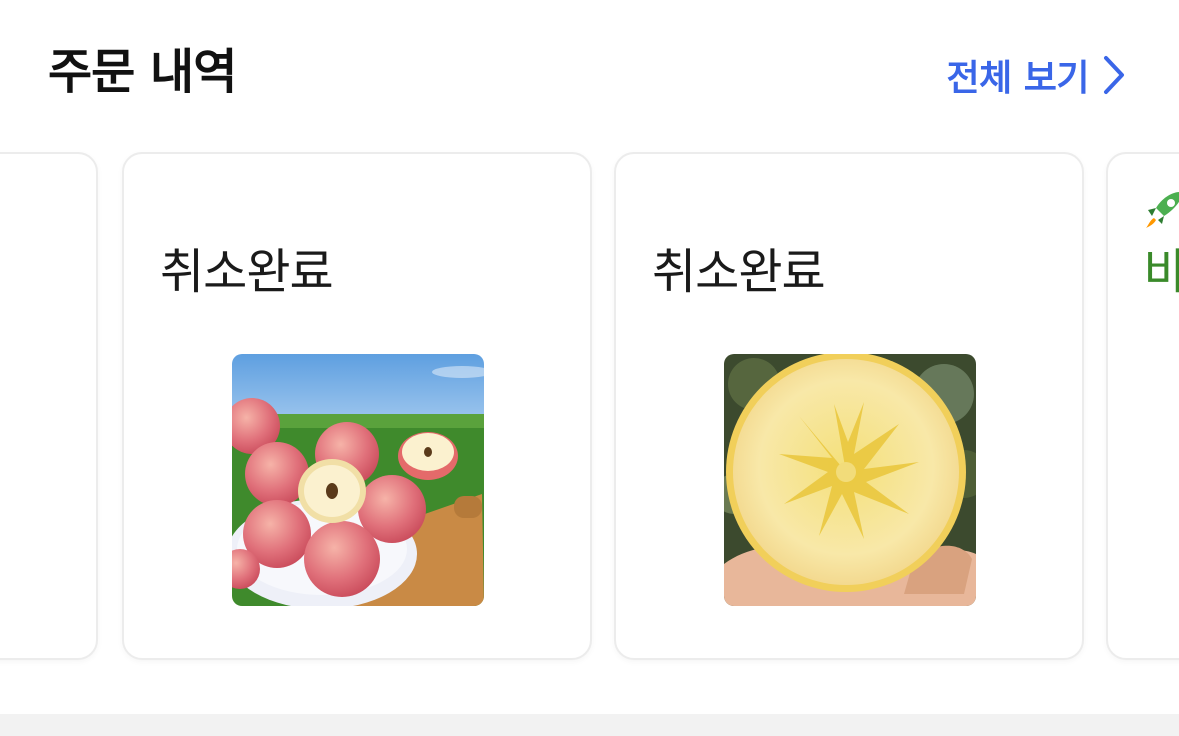  What do you see at coordinates (49, 406) in the screenshot?
I see `order-card` at bounding box center [49, 406].